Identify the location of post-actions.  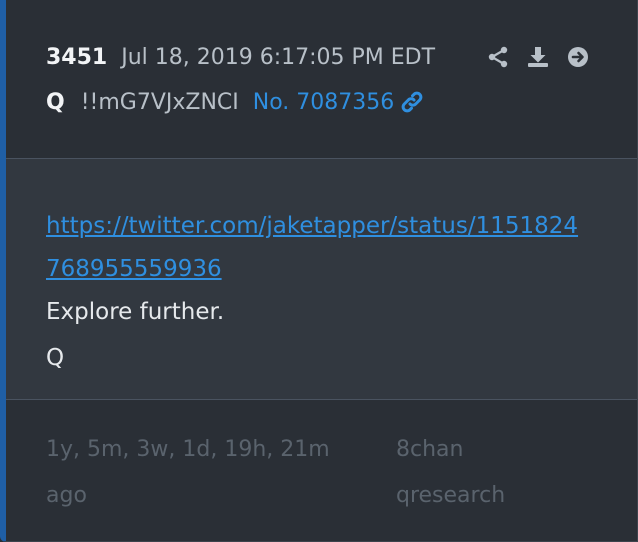
(538, 57).